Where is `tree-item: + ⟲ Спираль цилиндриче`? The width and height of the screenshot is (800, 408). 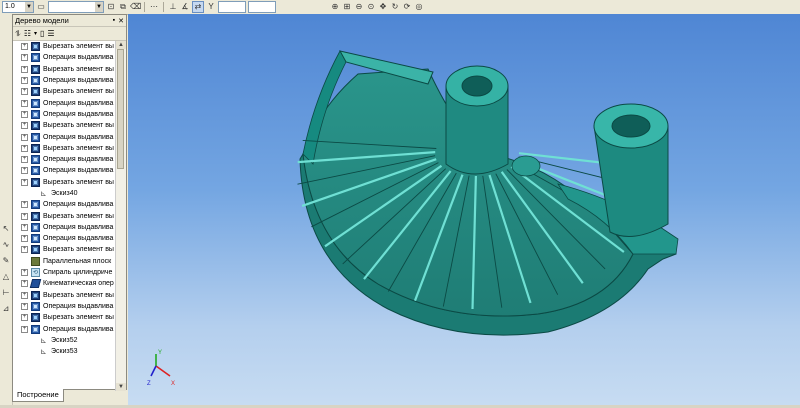 tree-item: + ⟲ Спираль цилиндриче is located at coordinates (65, 272).